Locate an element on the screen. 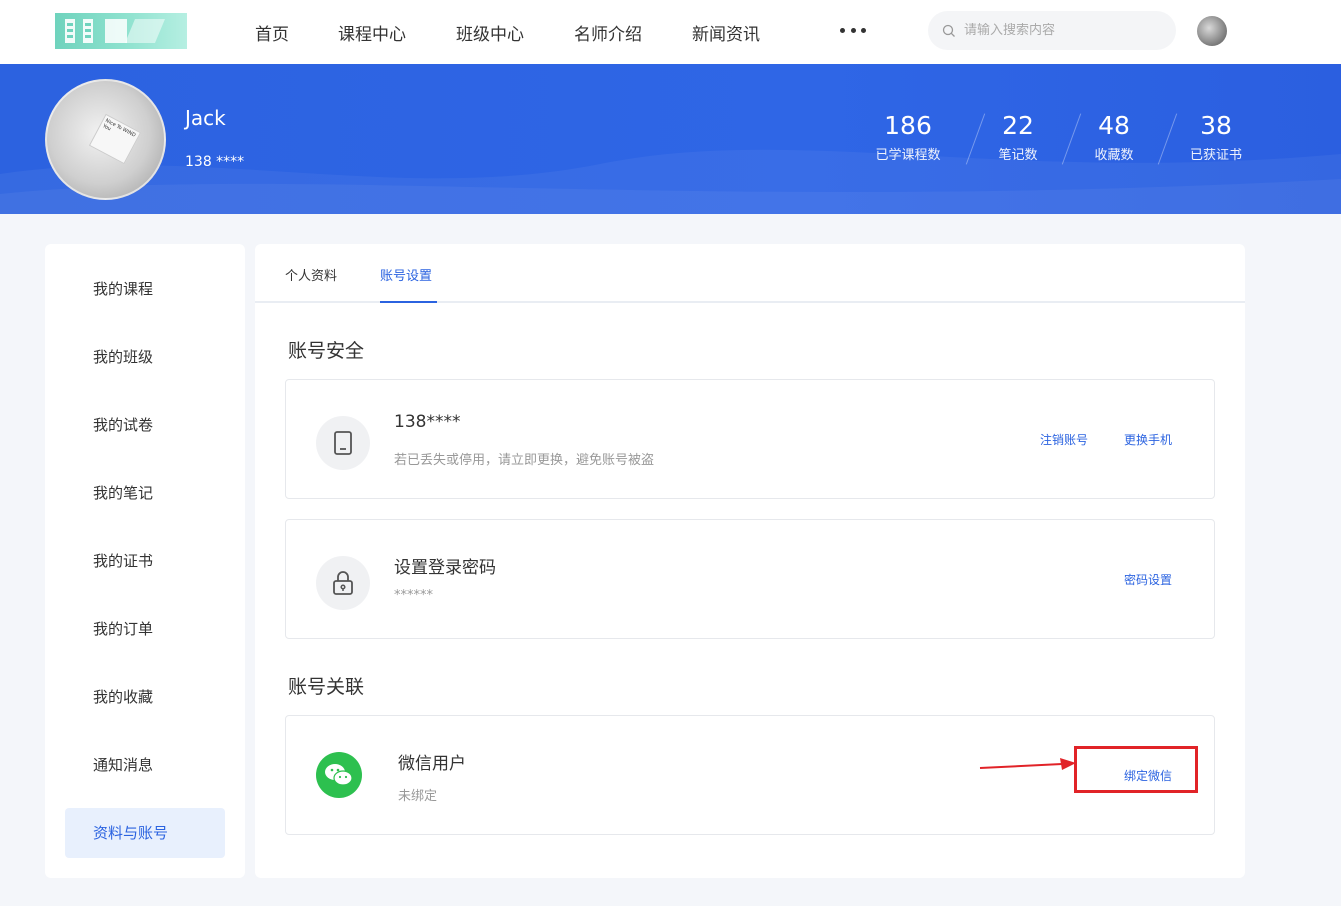 The image size is (1341, 906). sidebar-item-notifications: 通知消息 is located at coordinates (145, 765).